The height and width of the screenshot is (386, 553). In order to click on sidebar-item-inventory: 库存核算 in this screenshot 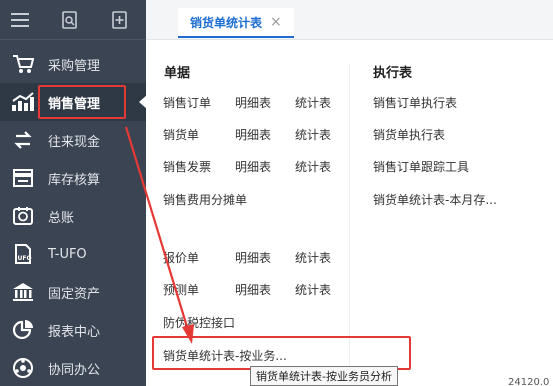, I will do `click(73, 178)`.